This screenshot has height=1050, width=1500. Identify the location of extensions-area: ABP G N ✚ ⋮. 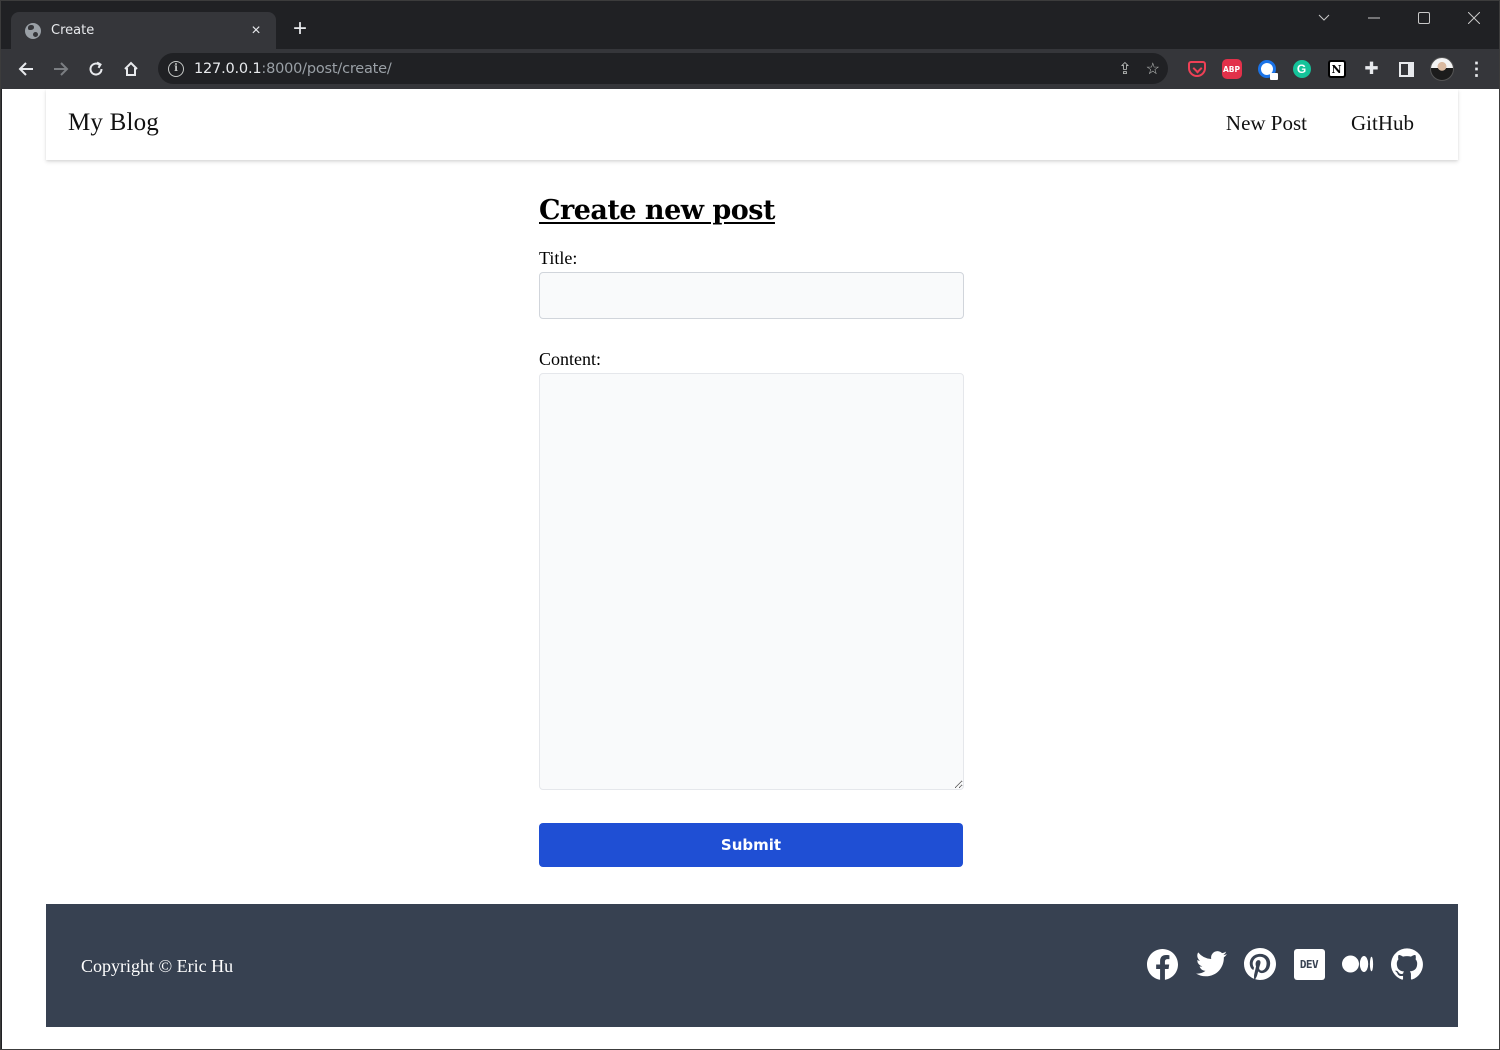
(1336, 69).